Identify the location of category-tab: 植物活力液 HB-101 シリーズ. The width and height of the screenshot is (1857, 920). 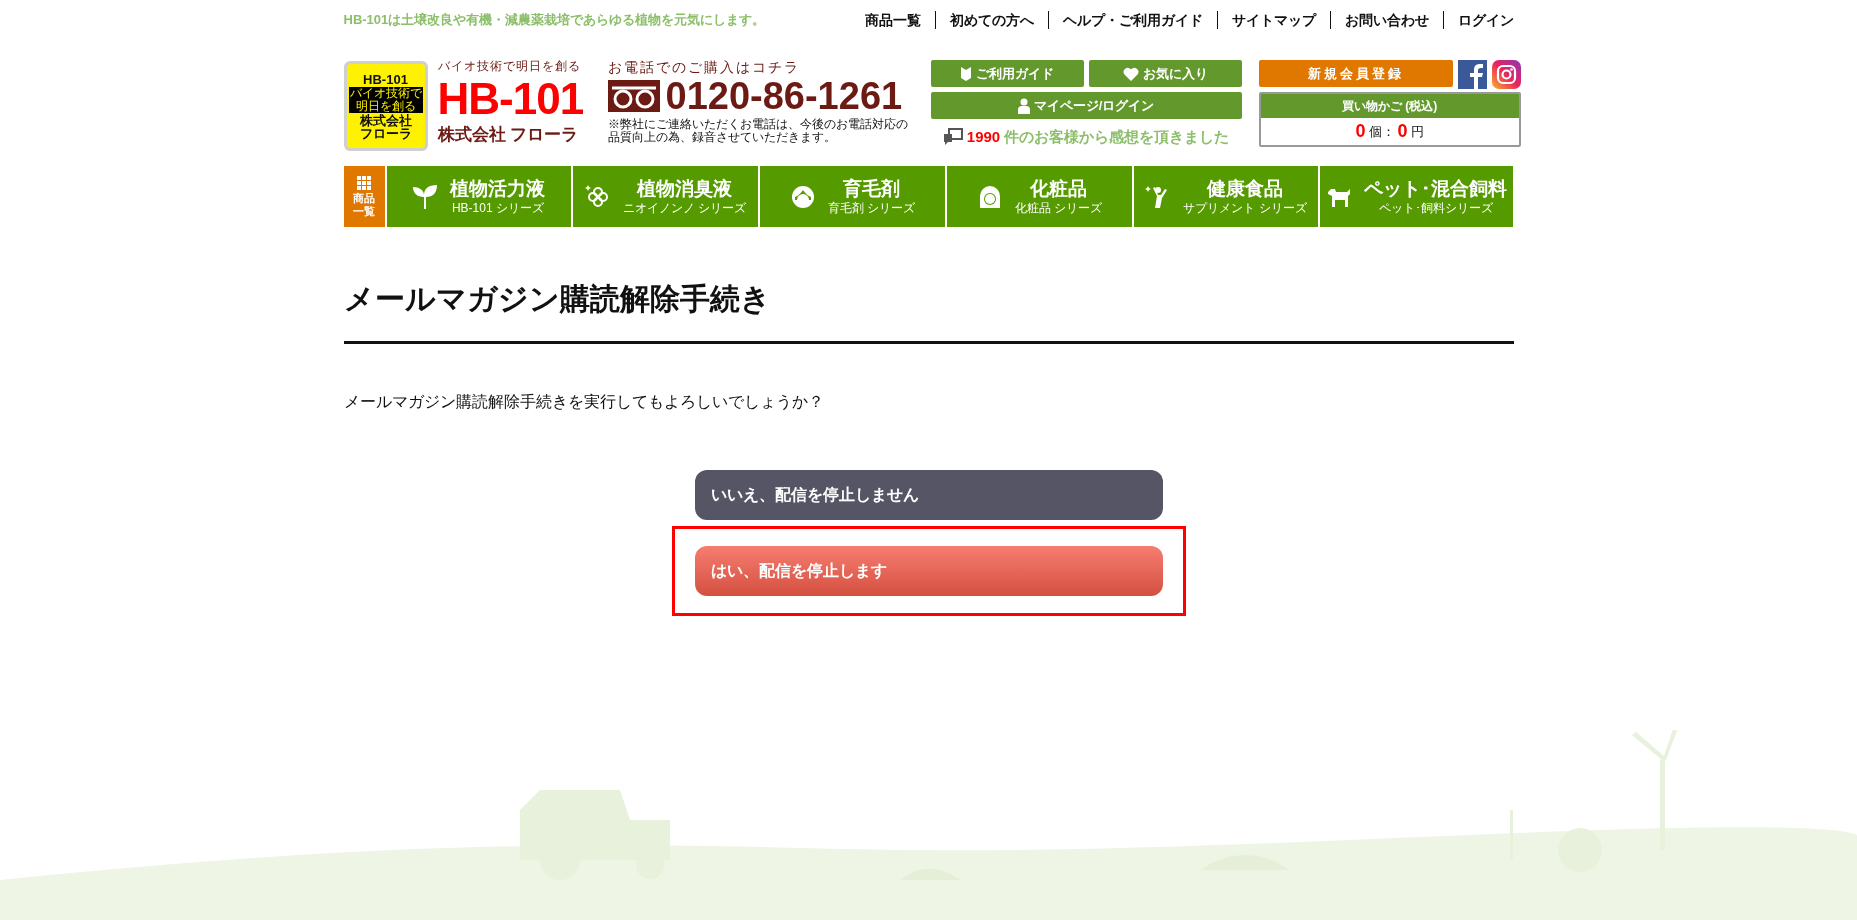
(479, 196).